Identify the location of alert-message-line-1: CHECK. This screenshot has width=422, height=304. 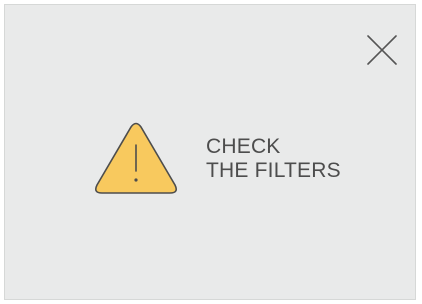
(243, 146).